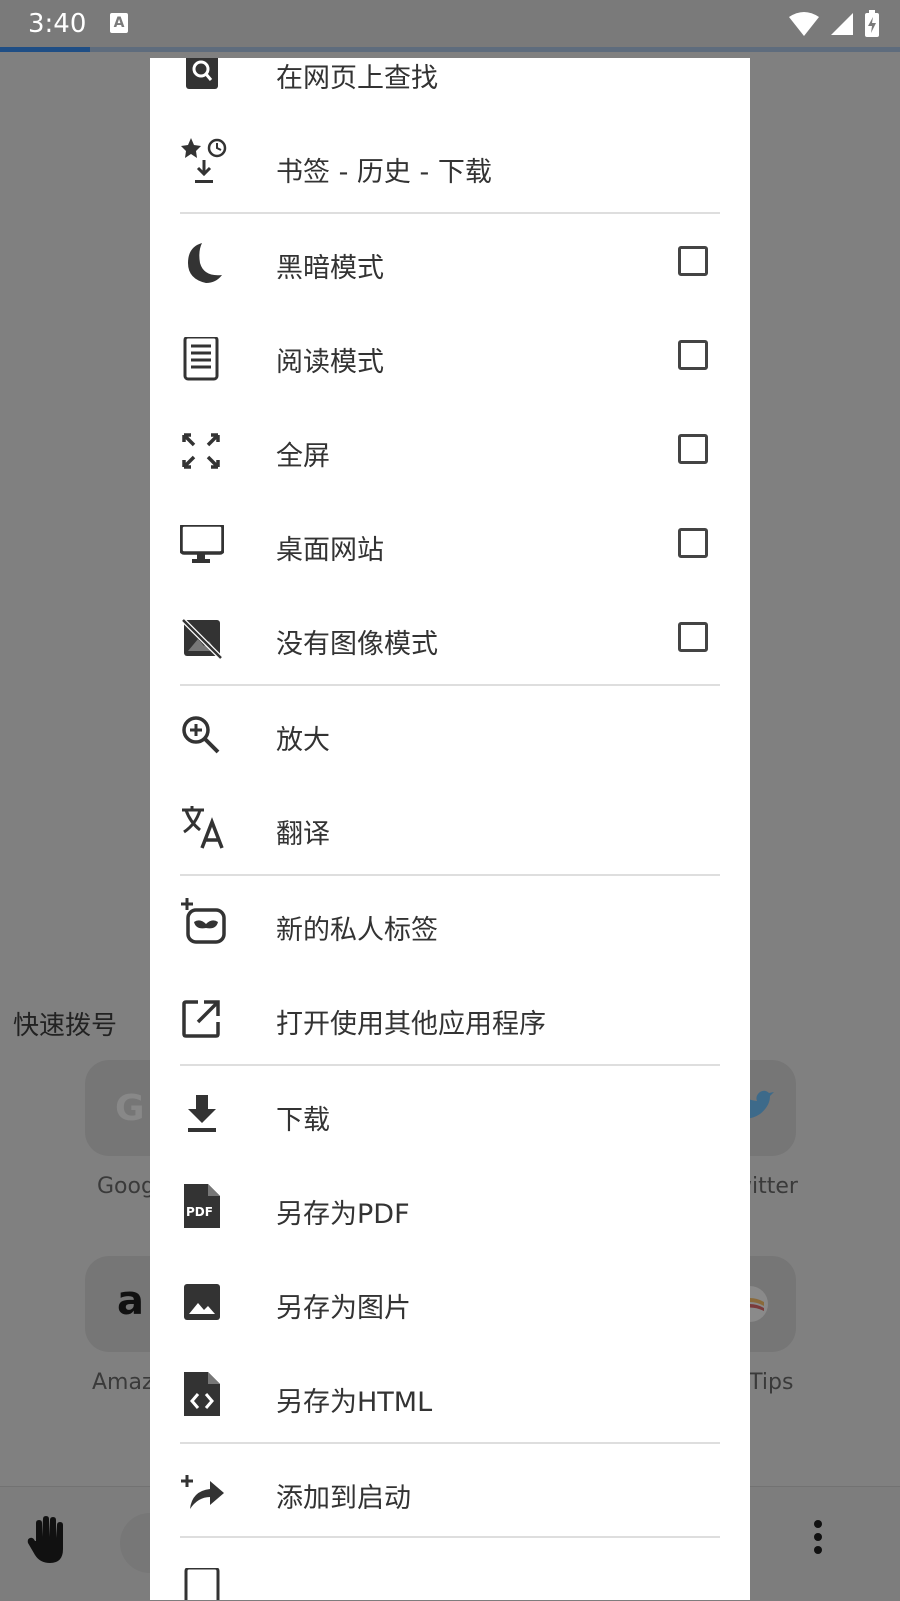  I want to click on menu-item-label: 书签 - 历史 - 下载, so click(384, 172).